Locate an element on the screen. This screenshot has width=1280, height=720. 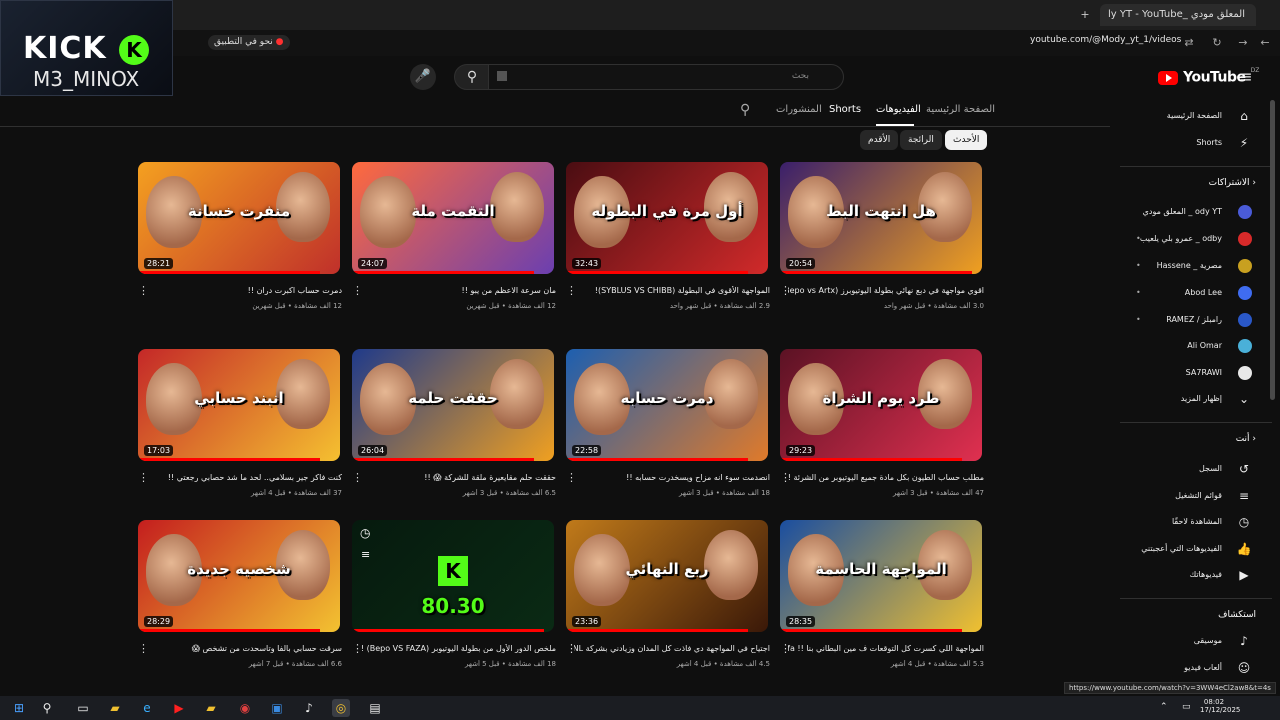
sidebar-item: موسيقى ♪ is located at coordinates (1195, 642).